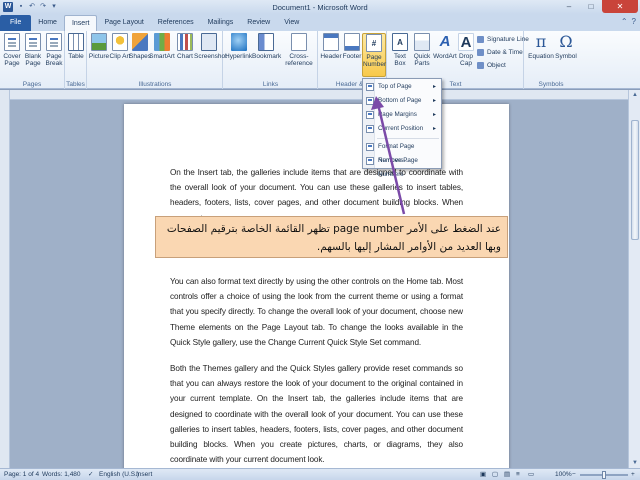 This screenshot has height=480, width=640. I want to click on zoom-level: 100%, so click(563, 474).